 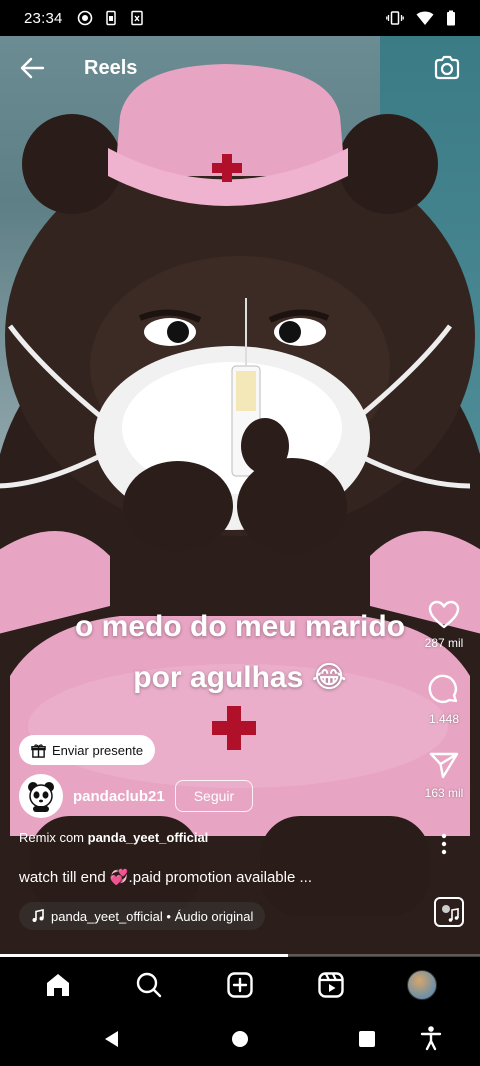 I want to click on author-avatar, so click(x=41, y=796).